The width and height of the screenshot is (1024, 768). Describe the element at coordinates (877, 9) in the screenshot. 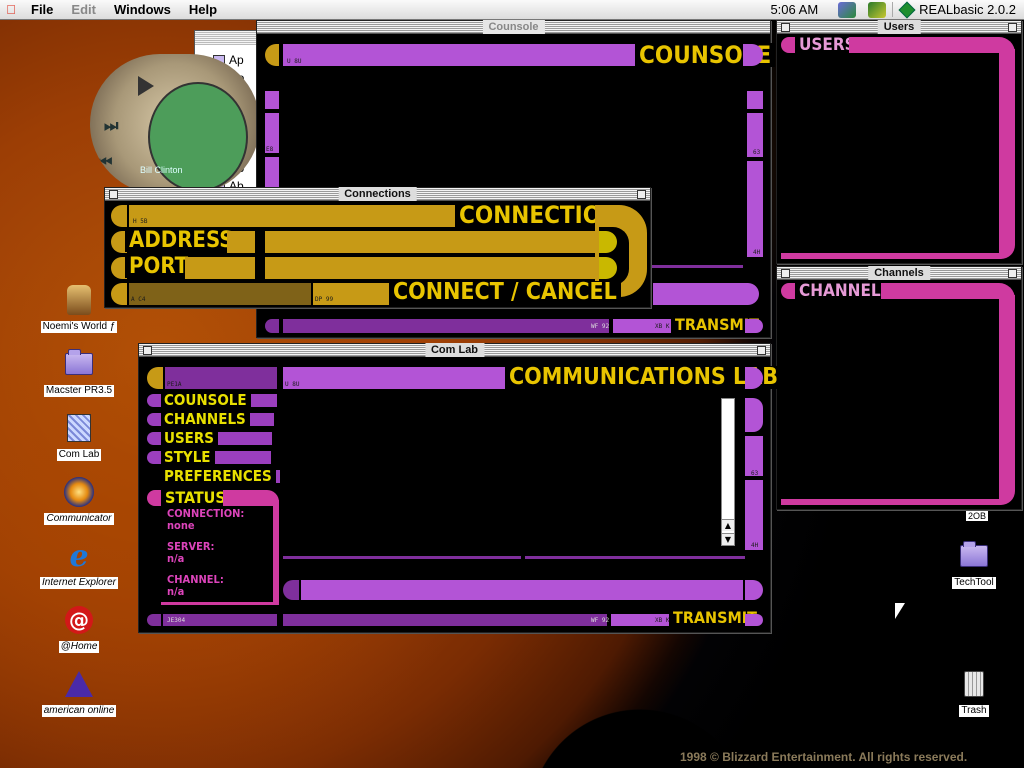

I see `sync-icon` at that location.